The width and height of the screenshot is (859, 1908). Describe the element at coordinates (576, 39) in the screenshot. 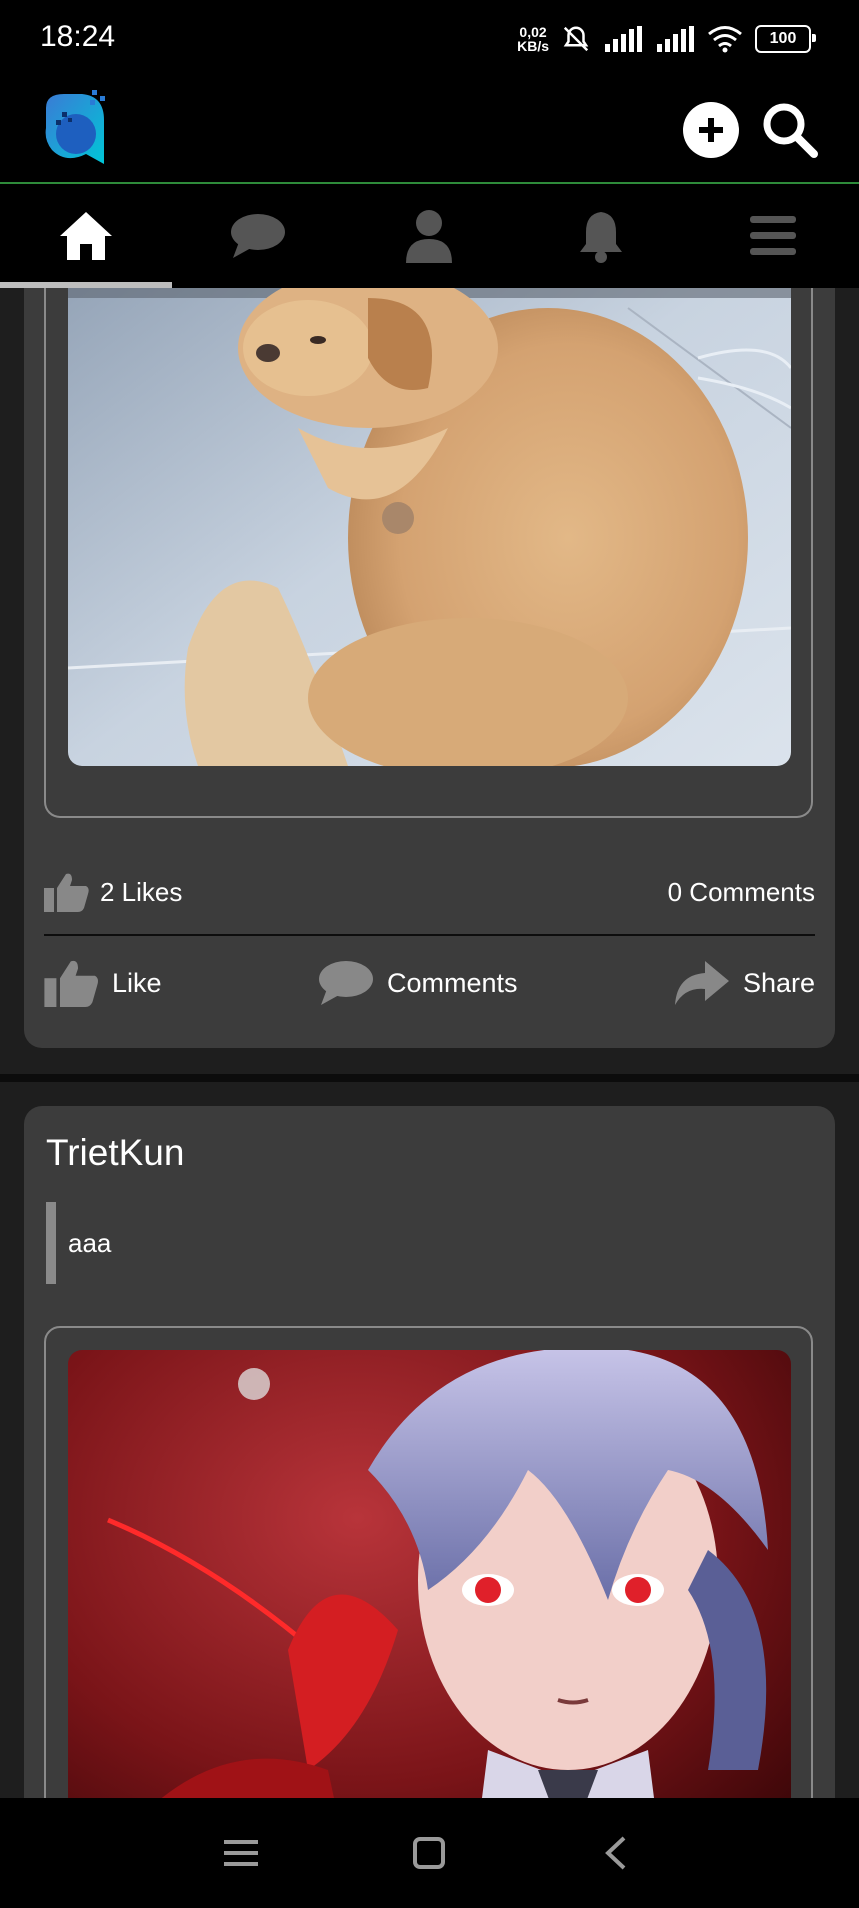

I see `mute-bell-icon` at that location.